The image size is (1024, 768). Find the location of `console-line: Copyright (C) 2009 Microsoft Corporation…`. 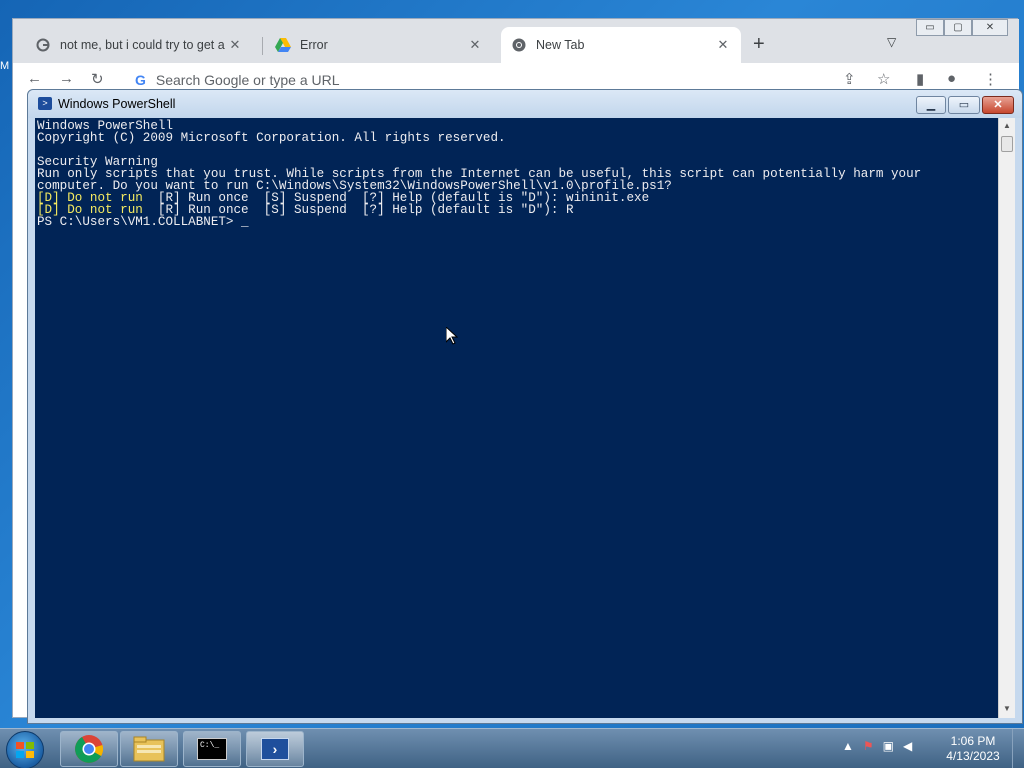

console-line: Copyright (C) 2009 Microsoft Corporation… is located at coordinates (271, 138).